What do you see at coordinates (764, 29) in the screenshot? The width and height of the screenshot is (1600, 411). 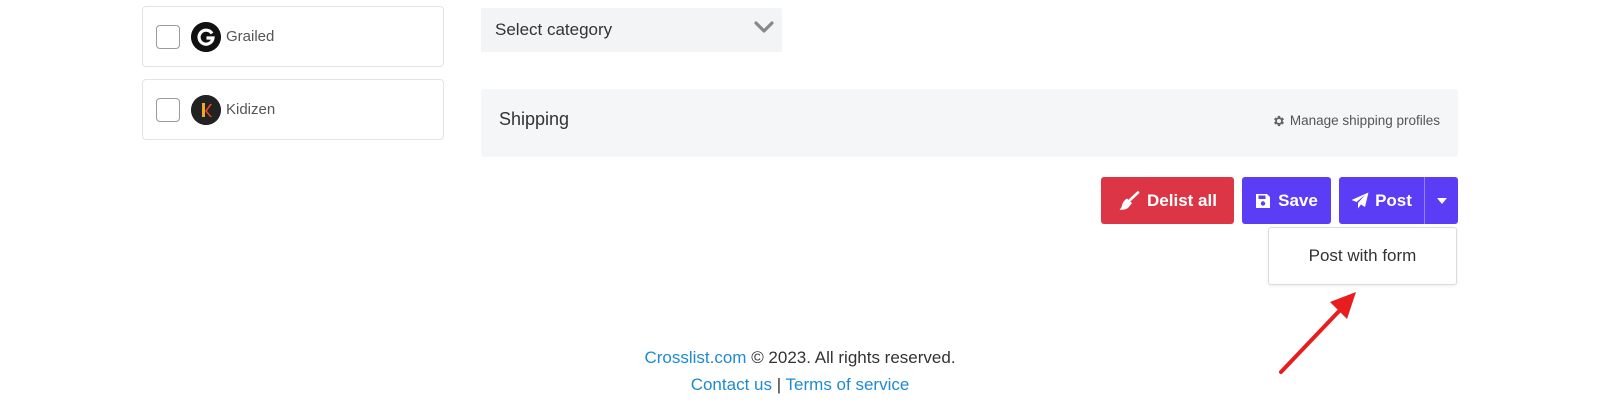 I see `chevron-down-icon` at bounding box center [764, 29].